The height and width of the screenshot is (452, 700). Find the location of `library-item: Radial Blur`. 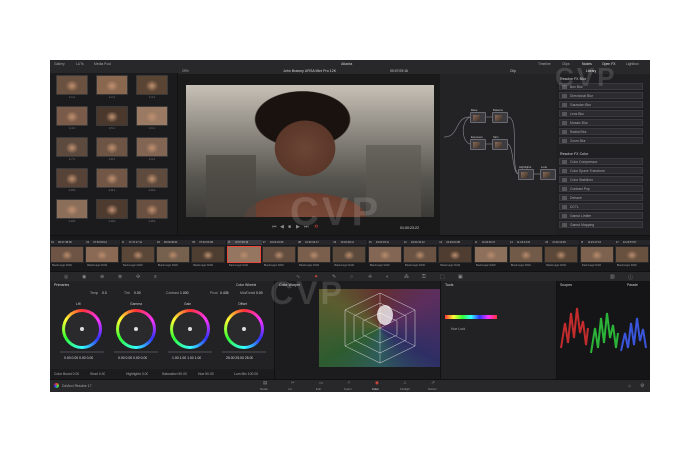

library-item: Radial Blur is located at coordinates (601, 131).